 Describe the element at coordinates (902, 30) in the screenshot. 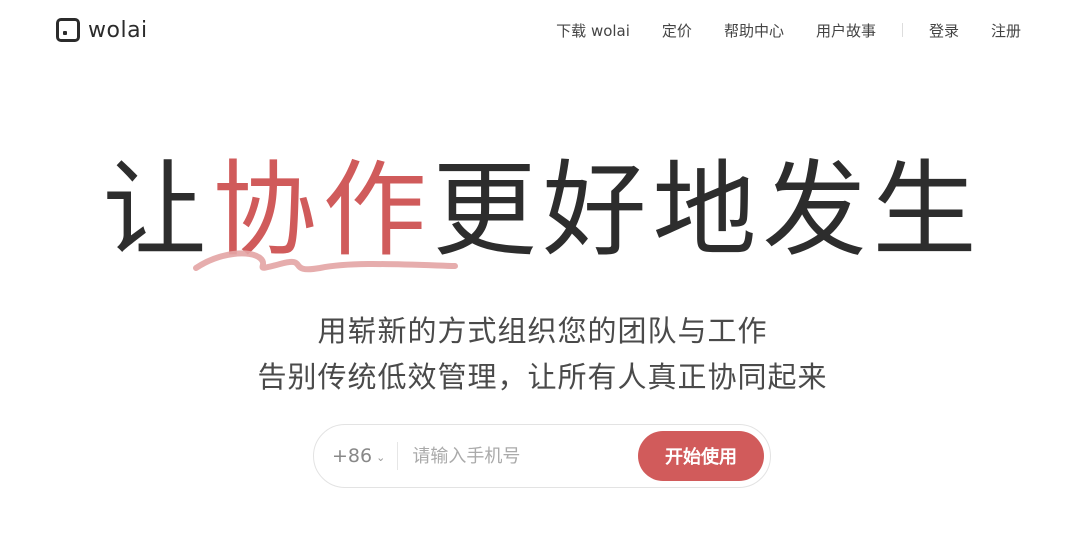

I see `nav-divider` at that location.